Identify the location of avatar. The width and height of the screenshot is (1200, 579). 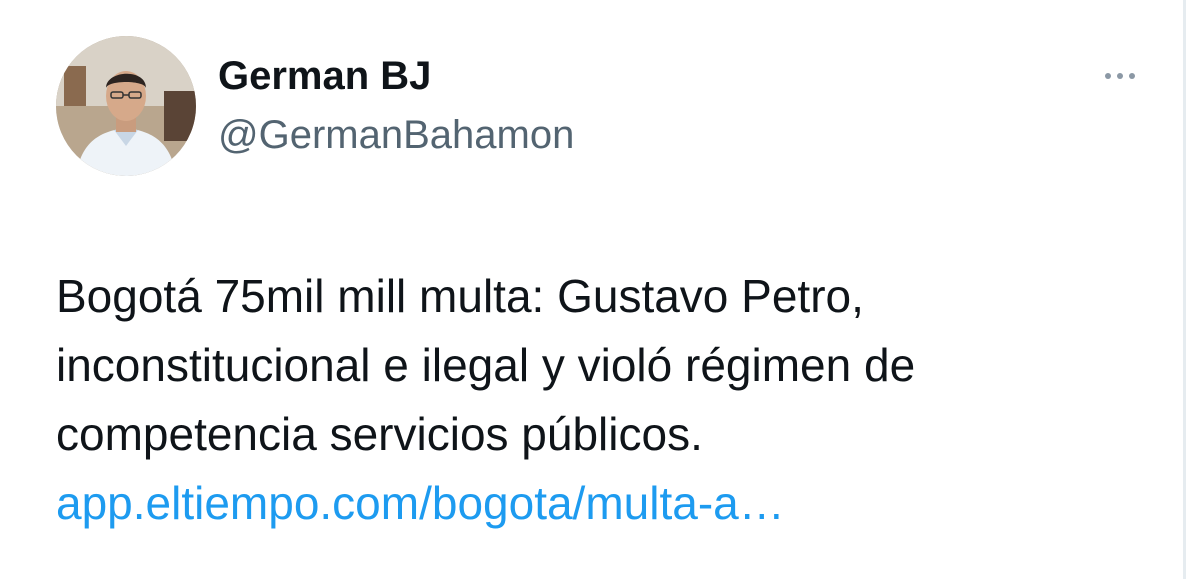
(126, 106).